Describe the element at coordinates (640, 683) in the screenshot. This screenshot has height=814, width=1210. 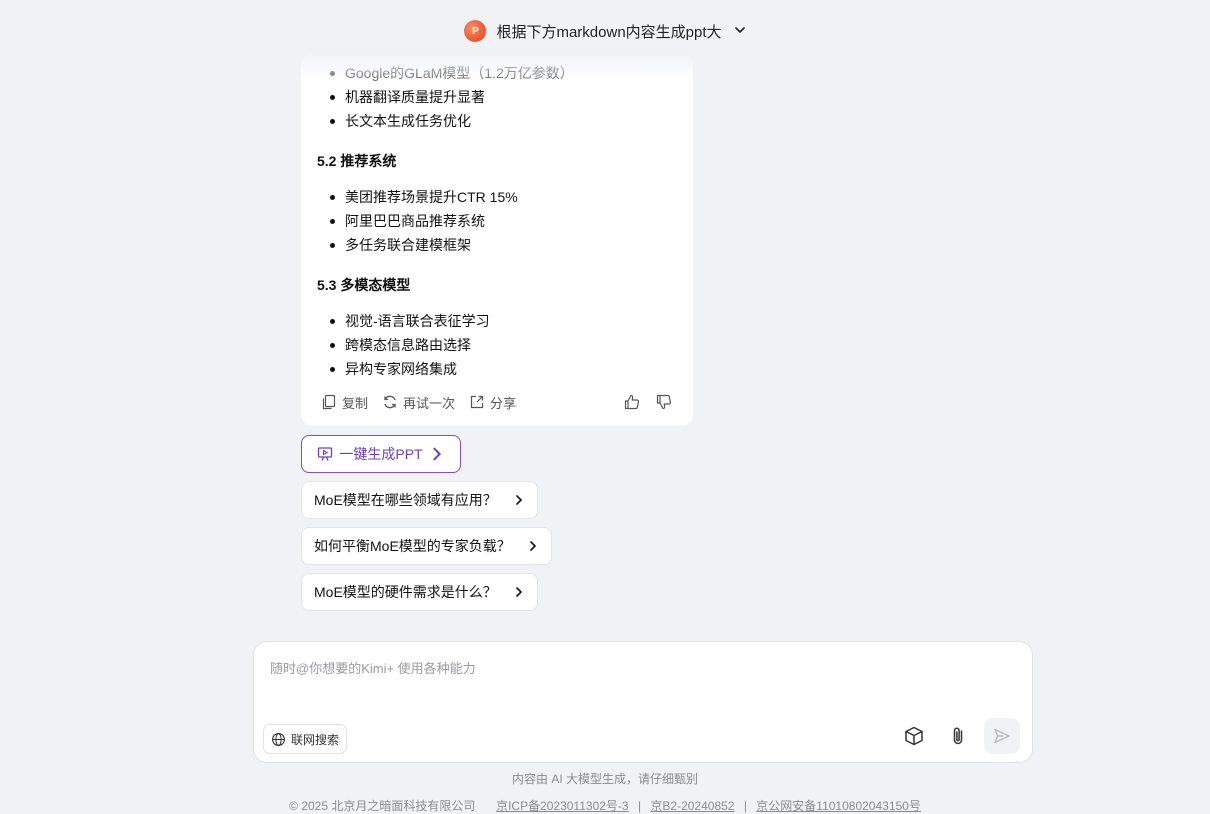
I see `chat-input` at that location.